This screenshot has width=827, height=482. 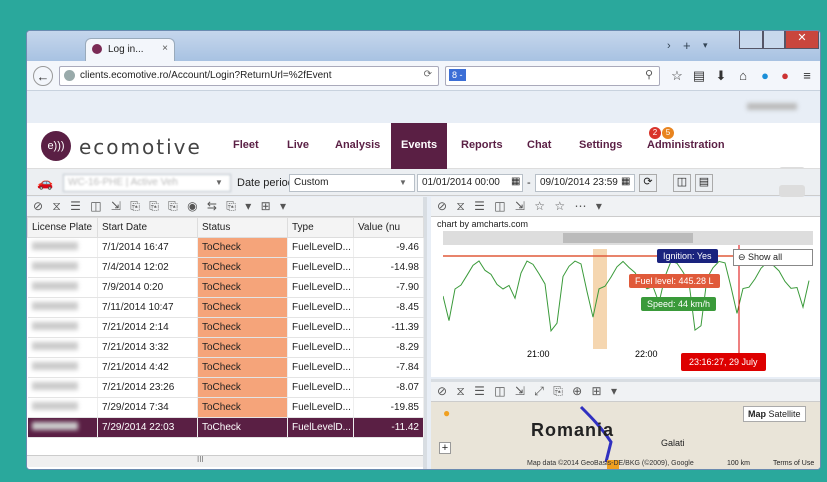 I want to click on menu-icon: ≡, so click(x=807, y=76).